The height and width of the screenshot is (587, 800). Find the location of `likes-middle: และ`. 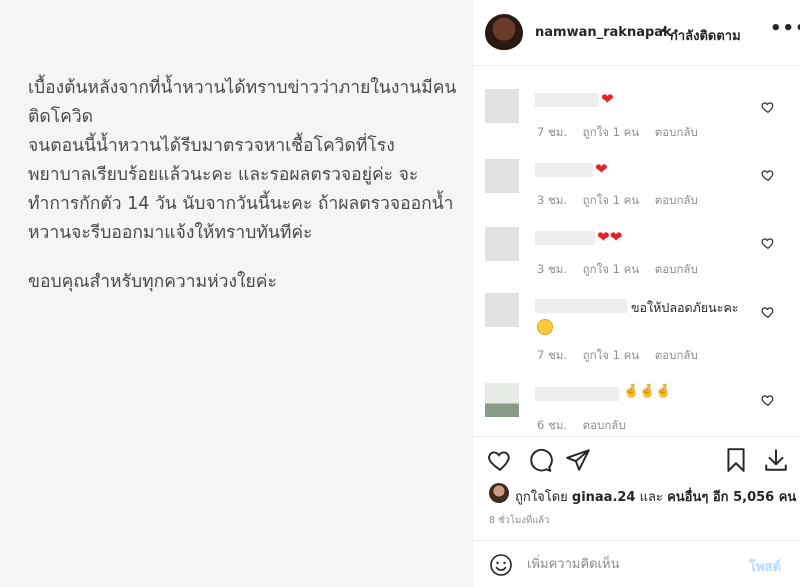

likes-middle: และ is located at coordinates (651, 497).